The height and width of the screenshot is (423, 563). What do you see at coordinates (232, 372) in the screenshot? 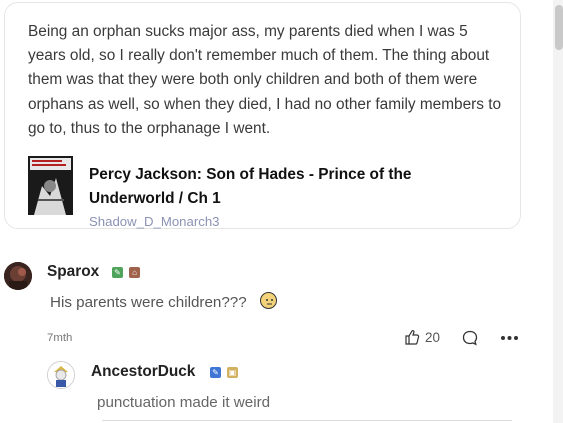
I see `writer-badge-icon: ▣` at bounding box center [232, 372].